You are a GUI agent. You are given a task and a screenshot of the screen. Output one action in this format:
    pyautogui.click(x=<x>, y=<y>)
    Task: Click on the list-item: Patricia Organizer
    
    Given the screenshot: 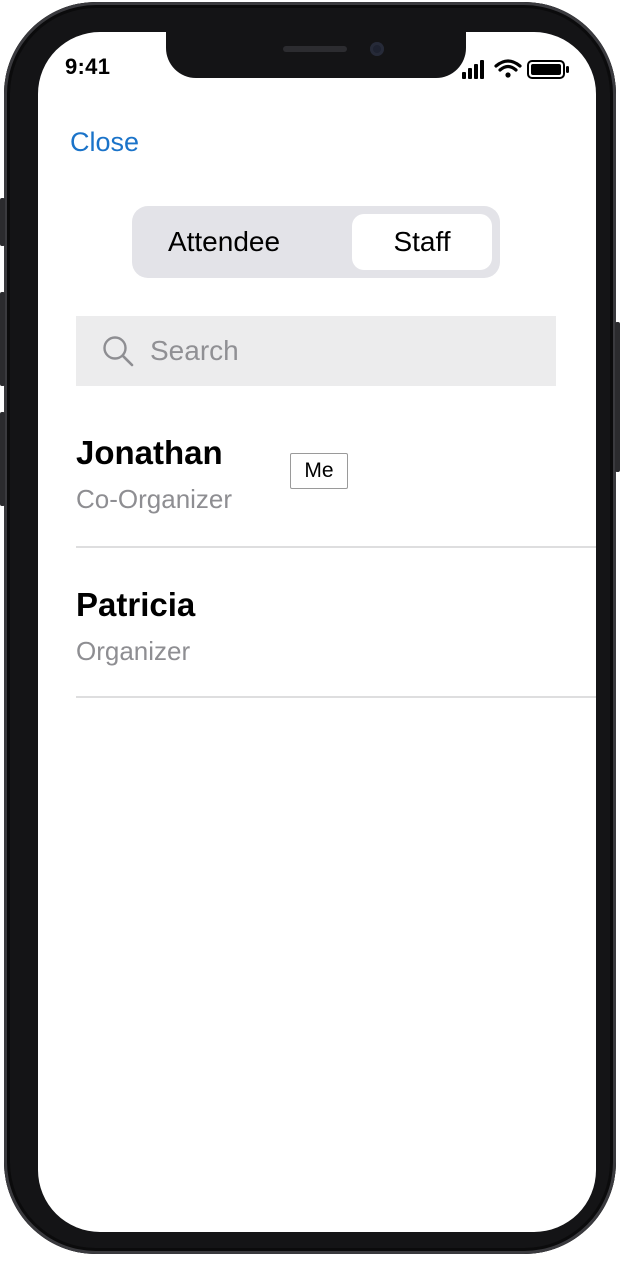 What is the action you would take?
    pyautogui.click(x=336, y=640)
    